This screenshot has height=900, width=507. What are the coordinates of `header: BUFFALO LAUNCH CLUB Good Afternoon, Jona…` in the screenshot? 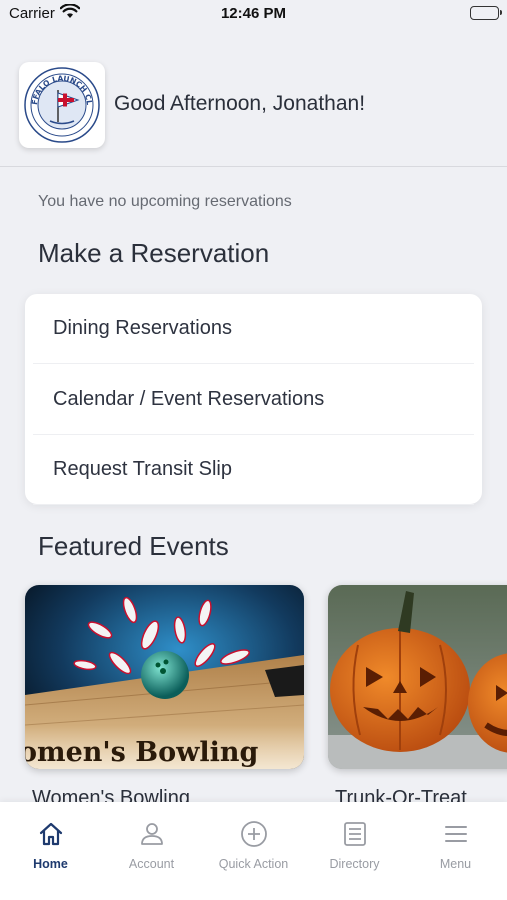 It's located at (263, 106).